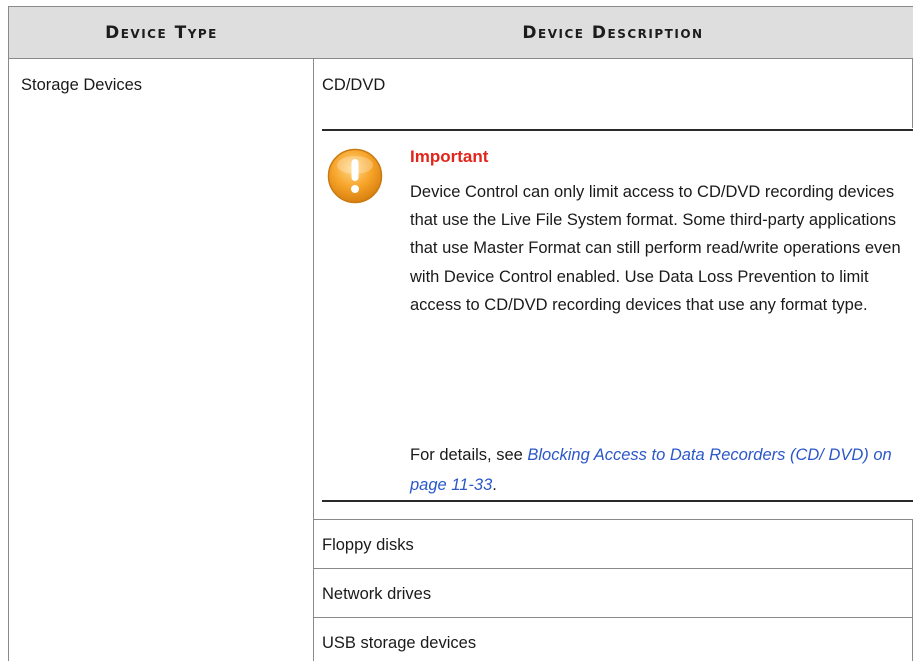  What do you see at coordinates (355, 176) in the screenshot?
I see `warning-icon` at bounding box center [355, 176].